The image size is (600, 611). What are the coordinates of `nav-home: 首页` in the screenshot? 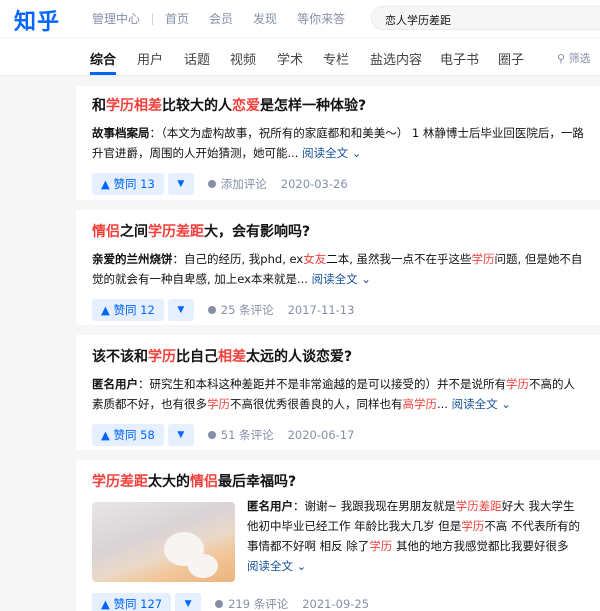 It's located at (177, 18).